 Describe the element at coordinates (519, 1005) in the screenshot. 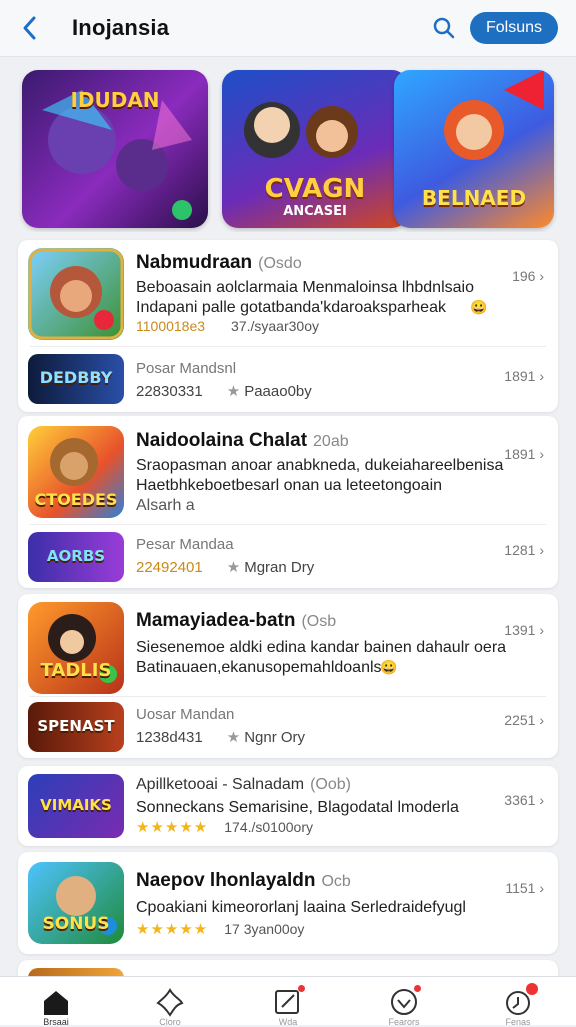

I see `tab-profile: Fenas` at that location.